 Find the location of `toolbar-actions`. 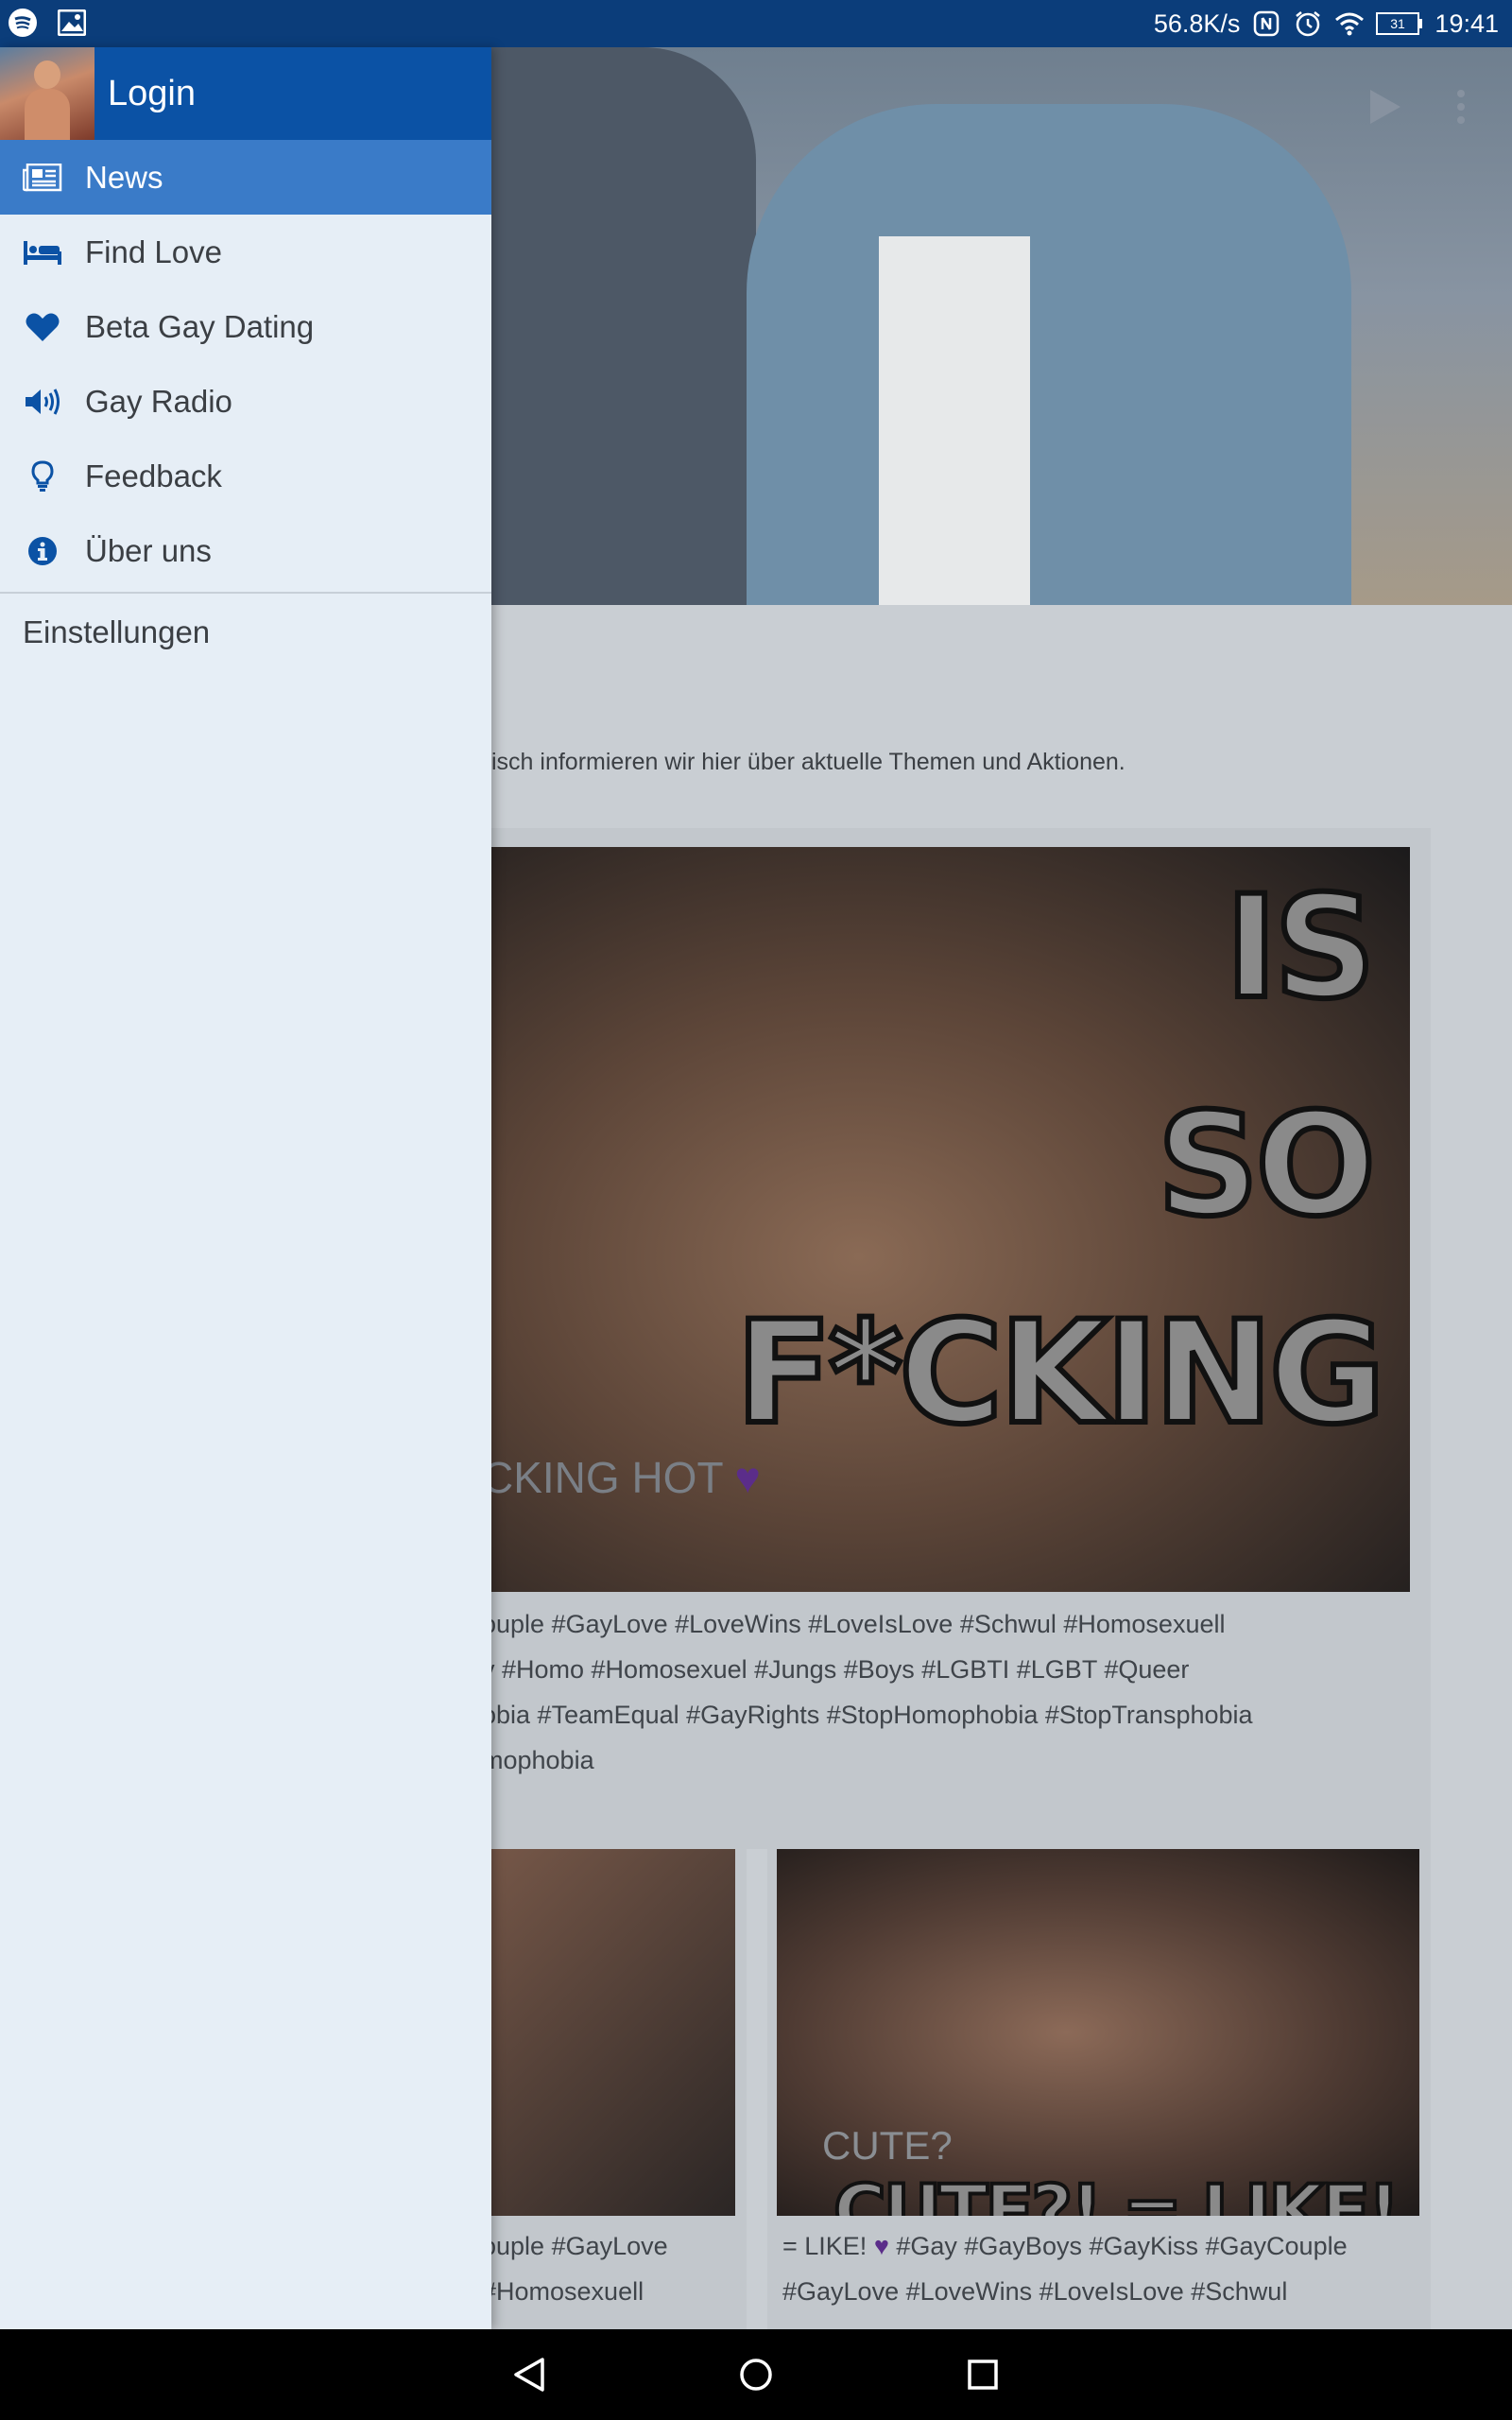

toolbar-actions is located at coordinates (1417, 107).